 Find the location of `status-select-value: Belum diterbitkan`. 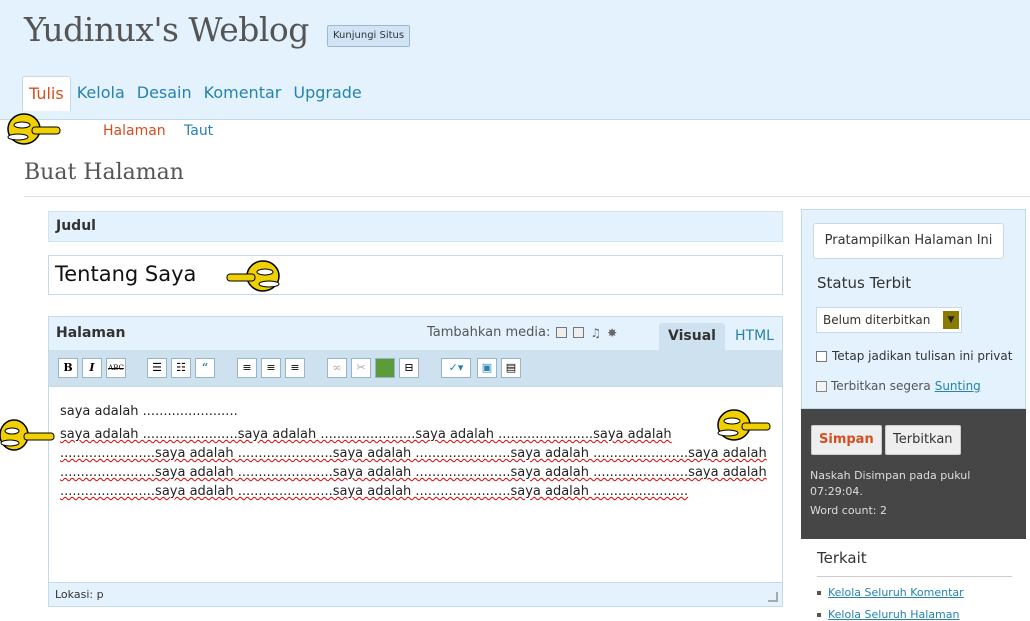

status-select-value: Belum diterbitkan is located at coordinates (877, 320).